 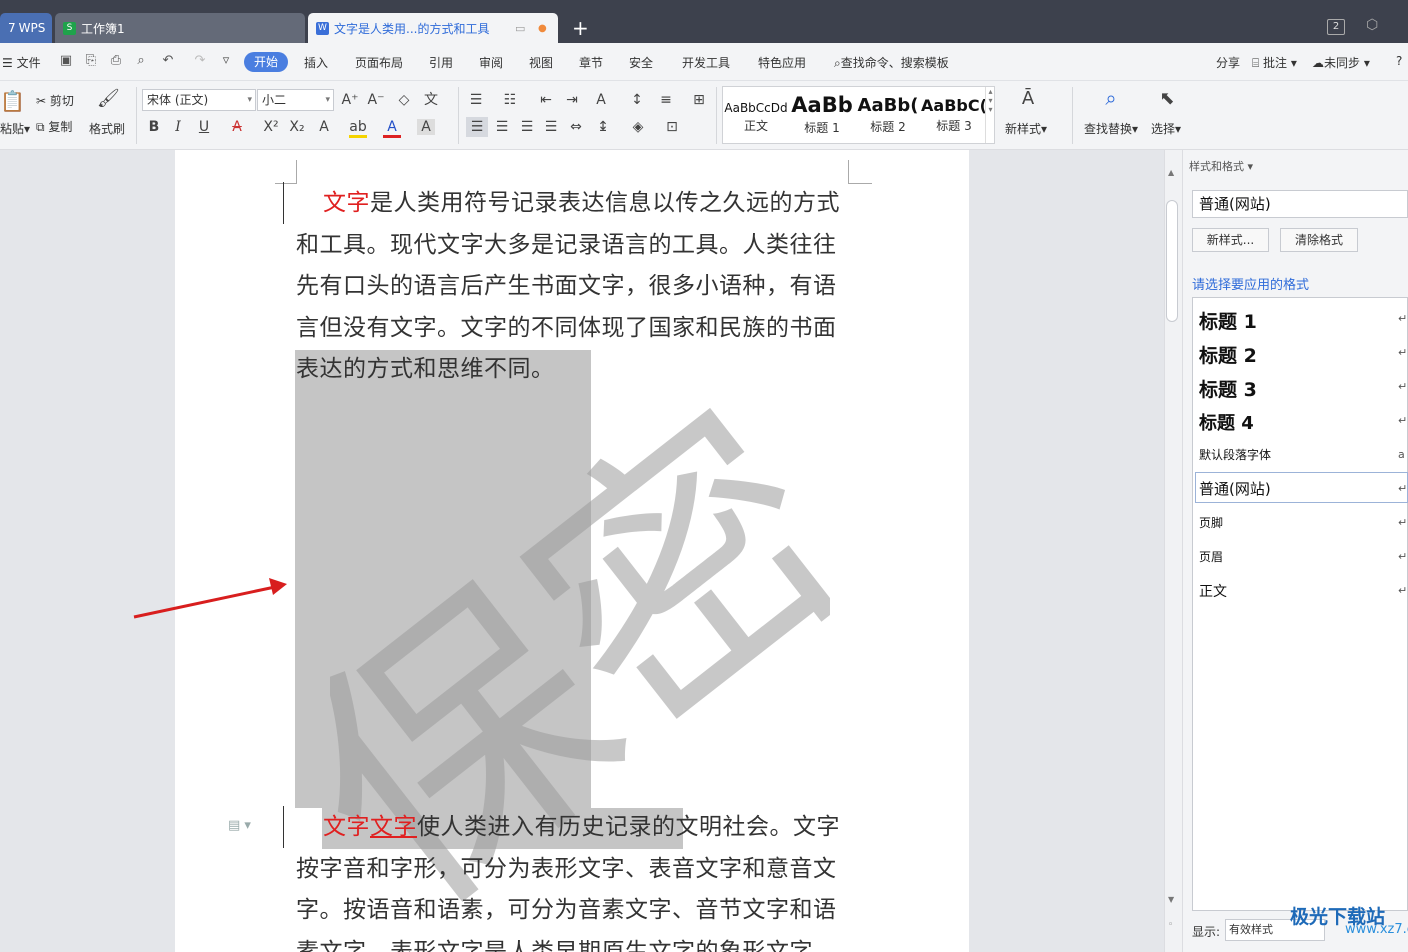 What do you see at coordinates (431, 100) in the screenshot?
I see `phonetic-icon: 文` at bounding box center [431, 100].